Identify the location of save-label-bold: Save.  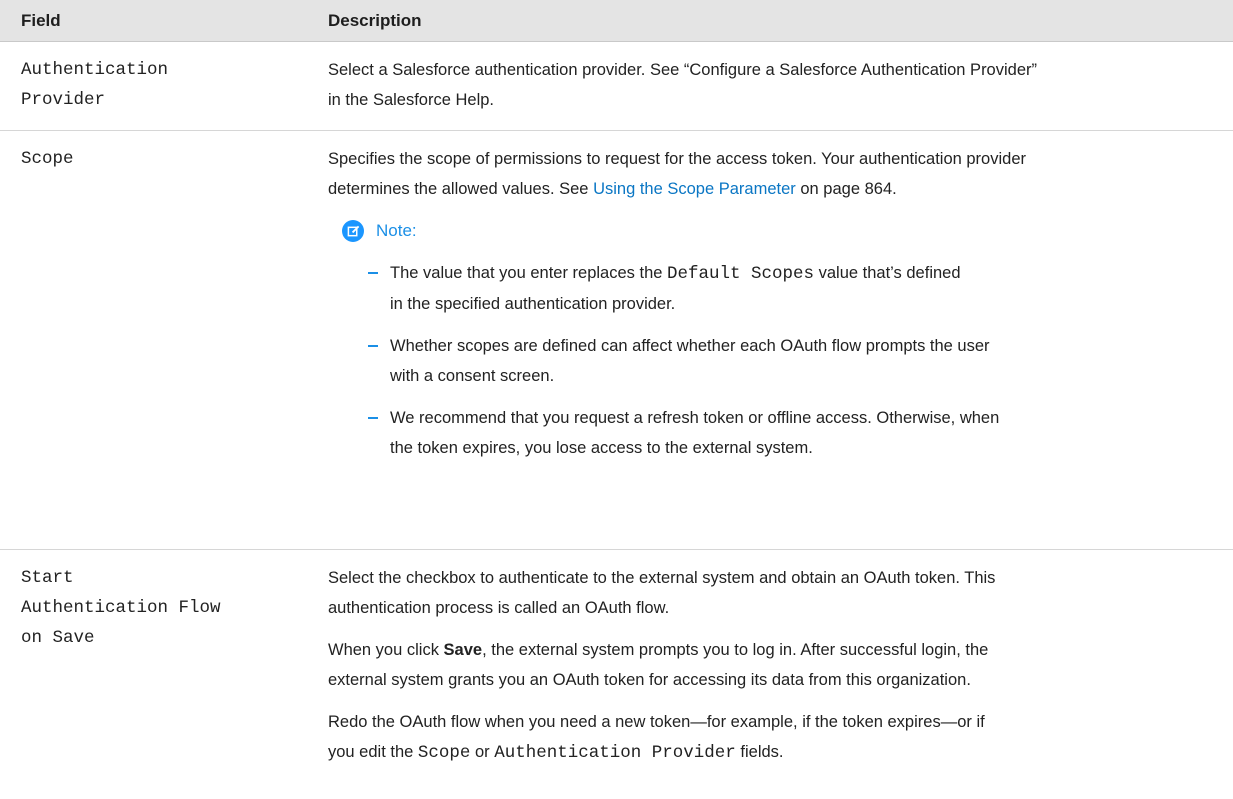
(463, 650).